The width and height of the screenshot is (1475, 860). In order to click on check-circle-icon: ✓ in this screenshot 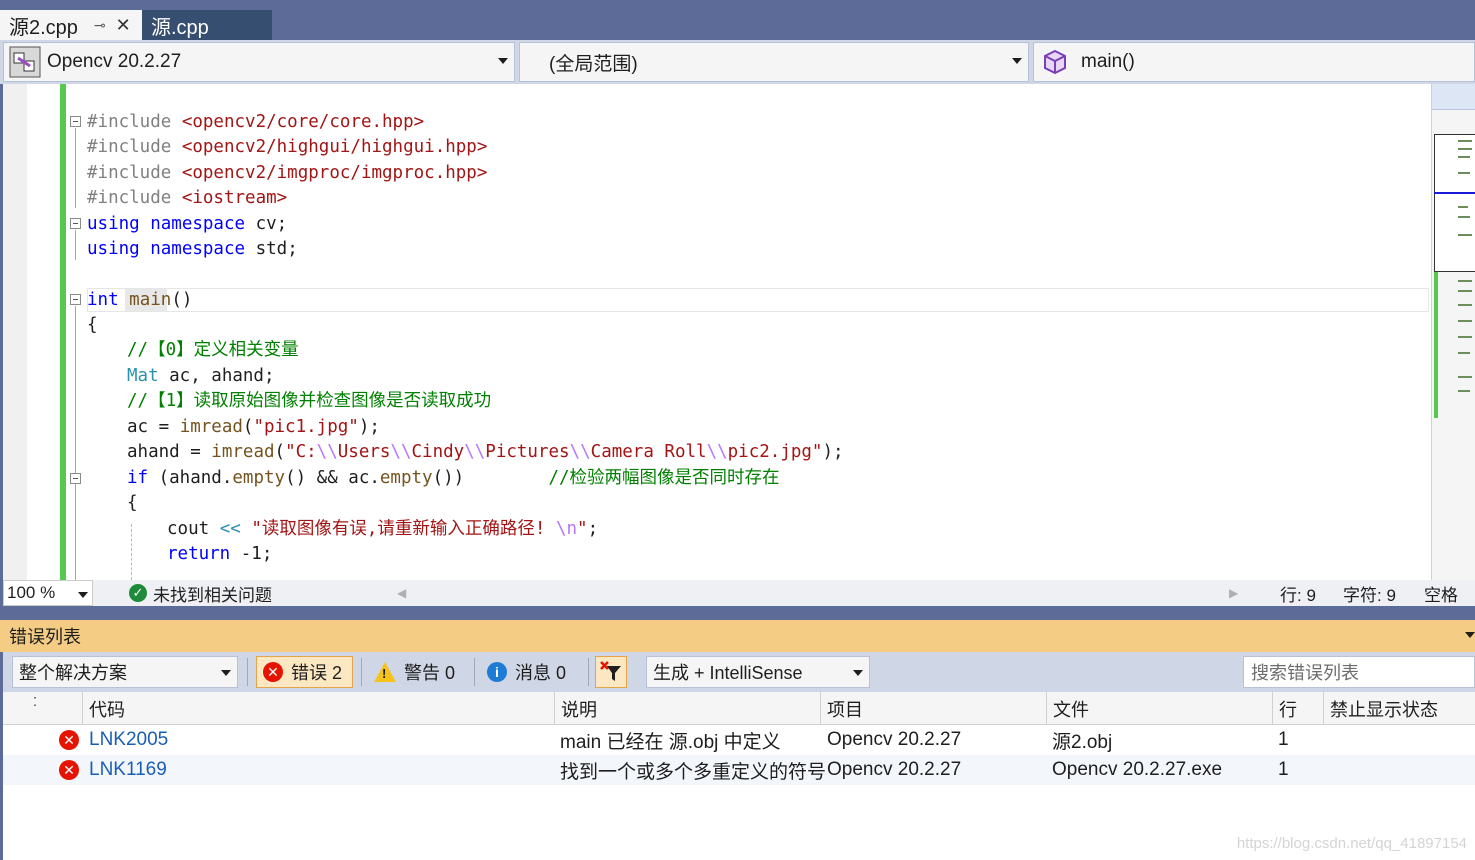, I will do `click(138, 593)`.